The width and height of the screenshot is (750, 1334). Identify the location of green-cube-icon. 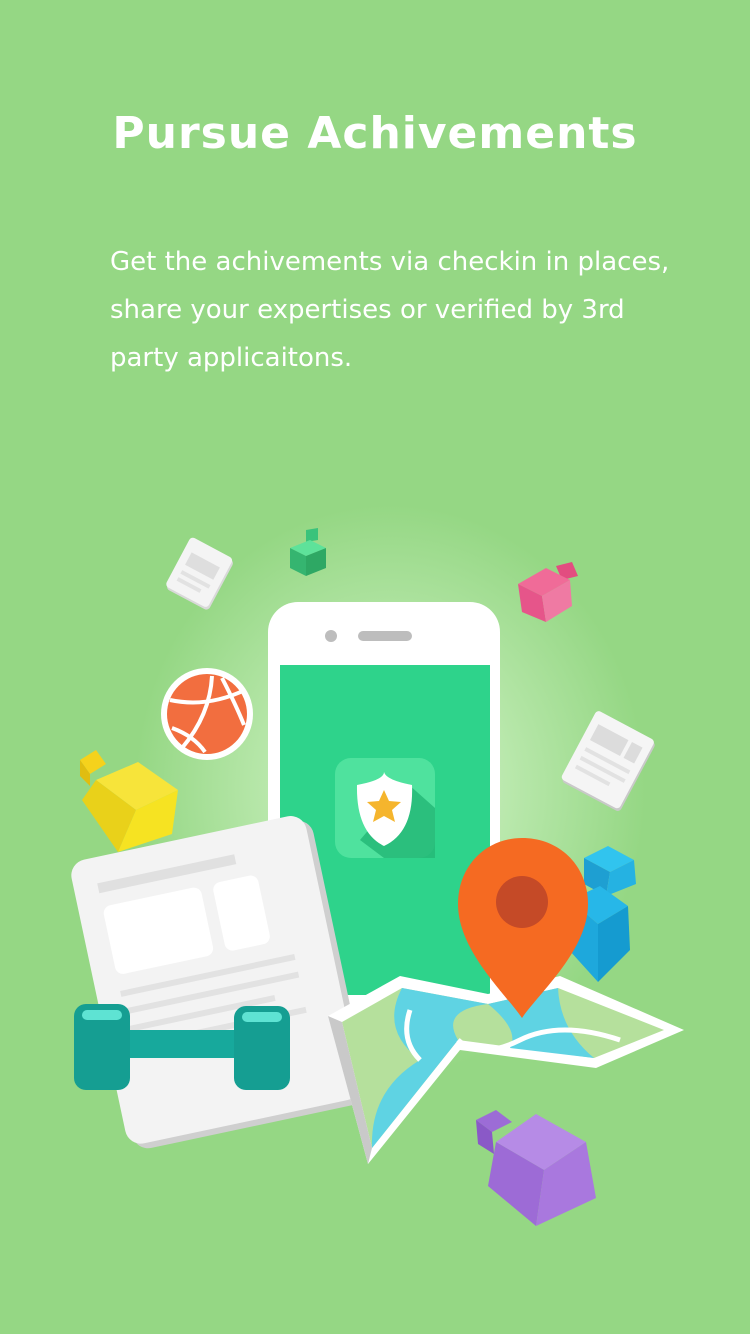
(308, 552).